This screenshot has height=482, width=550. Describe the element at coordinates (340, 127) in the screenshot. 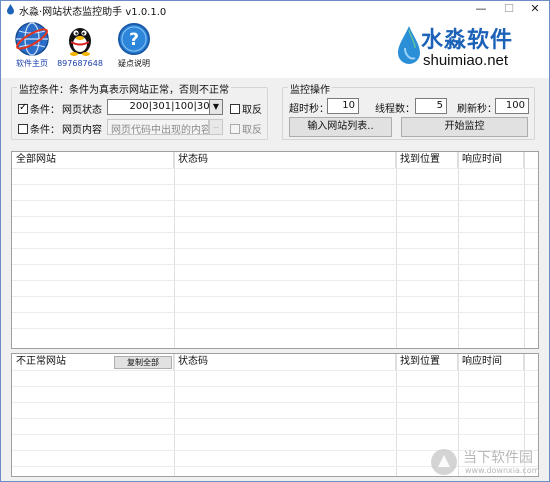

I see `import-sites-button: 输入网站列表..` at that location.